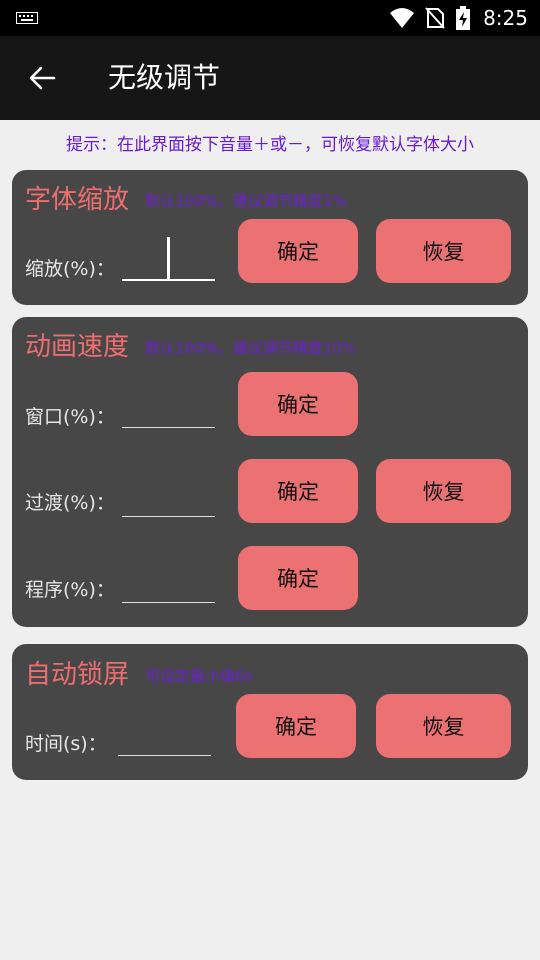 The image size is (540, 960). Describe the element at coordinates (443, 726) in the screenshot. I see `auto-lock-restore-button: 恢复` at that location.